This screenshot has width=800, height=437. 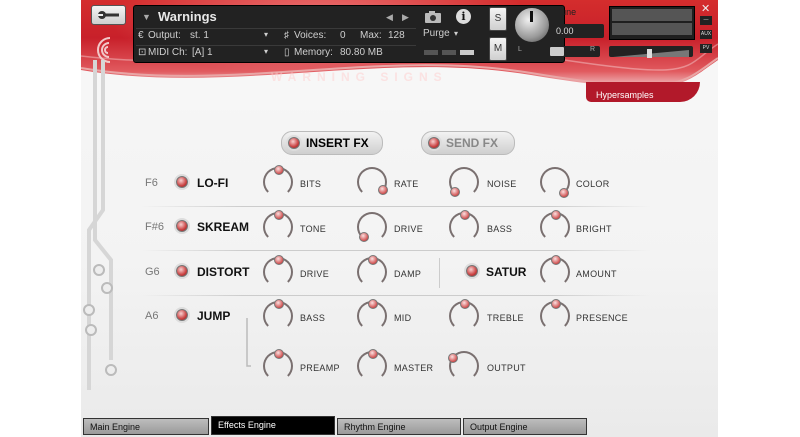 I want to click on pv-button: PV, so click(x=706, y=48).